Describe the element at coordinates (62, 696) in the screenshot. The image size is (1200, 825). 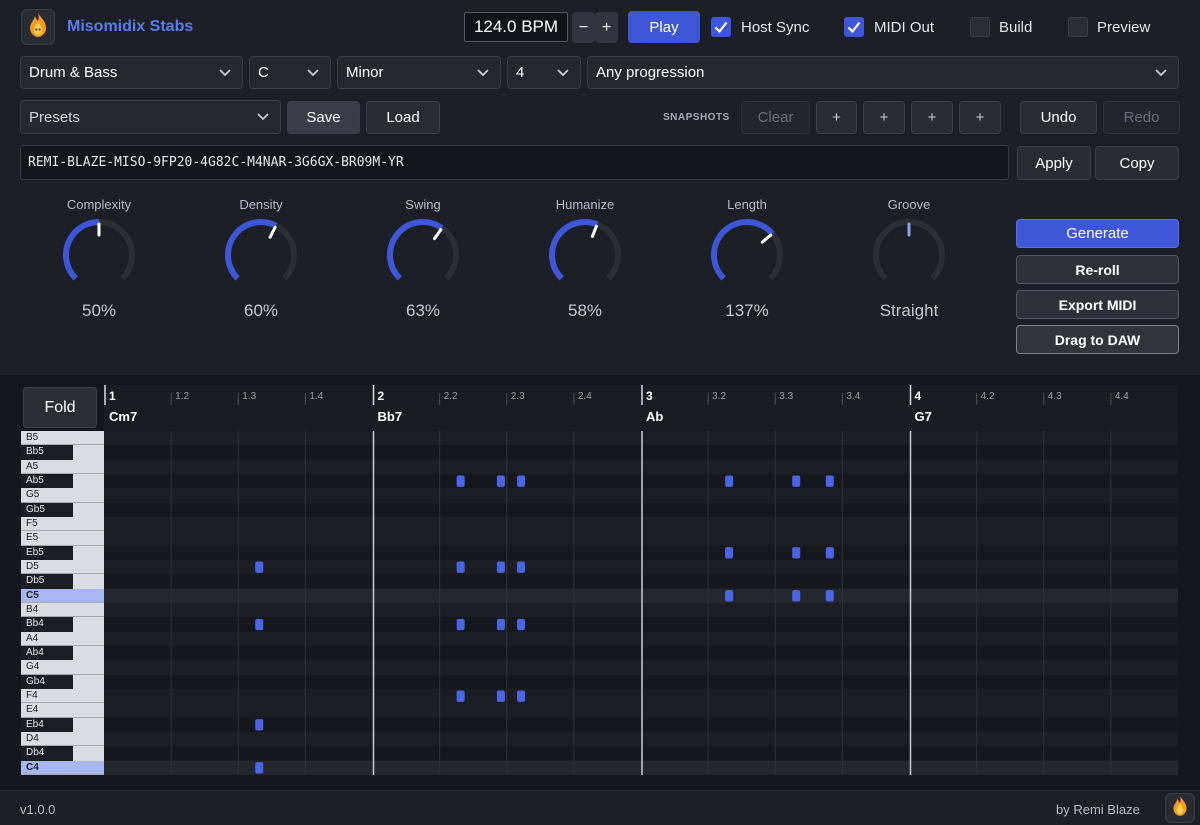
I see `piano-key-f4: F4` at that location.